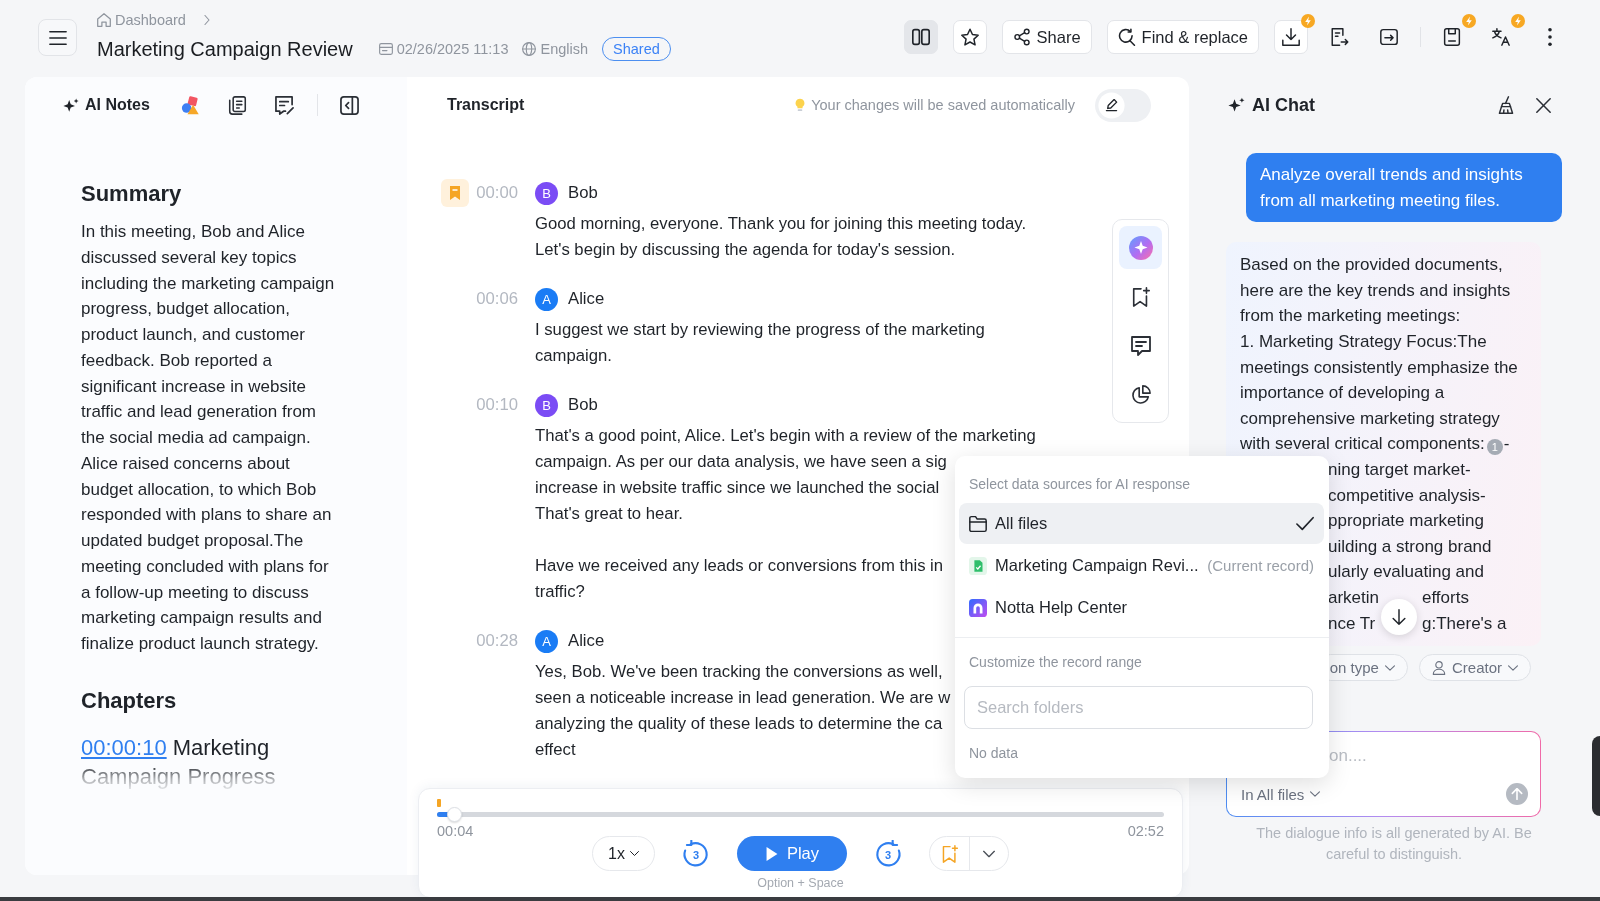 The height and width of the screenshot is (901, 1600). Describe the element at coordinates (1376, 291) in the screenshot. I see `answer-text: Based on the provided documents, here are the key trends and insights from the marketing meetings:` at that location.